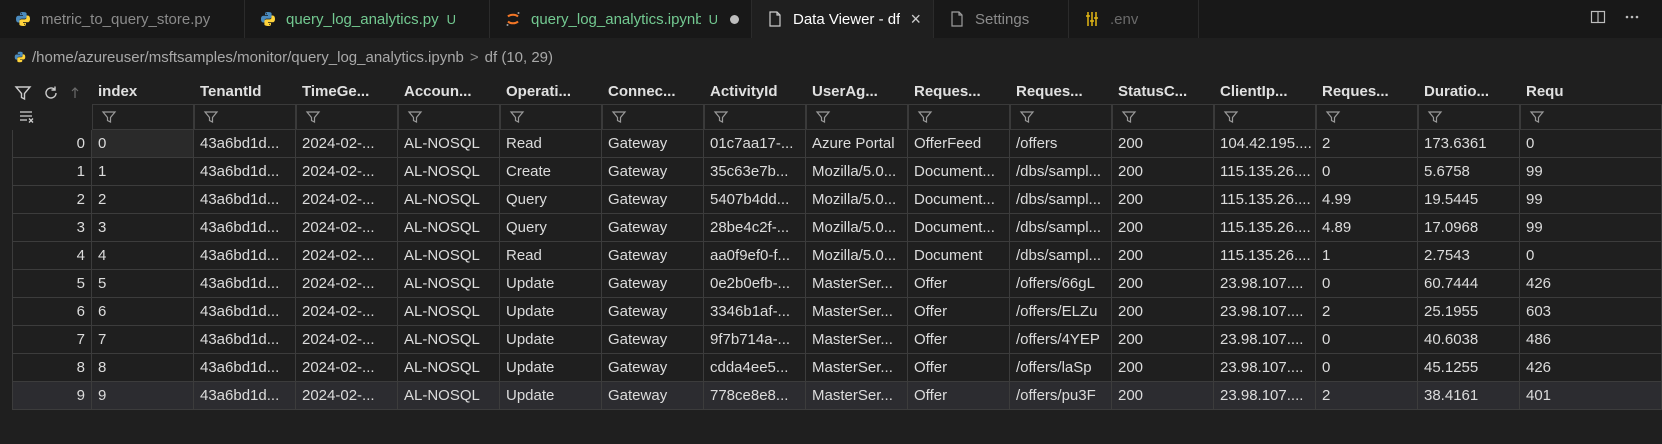 This screenshot has width=1662, height=444. I want to click on table-cell: 401, so click(1591, 396).